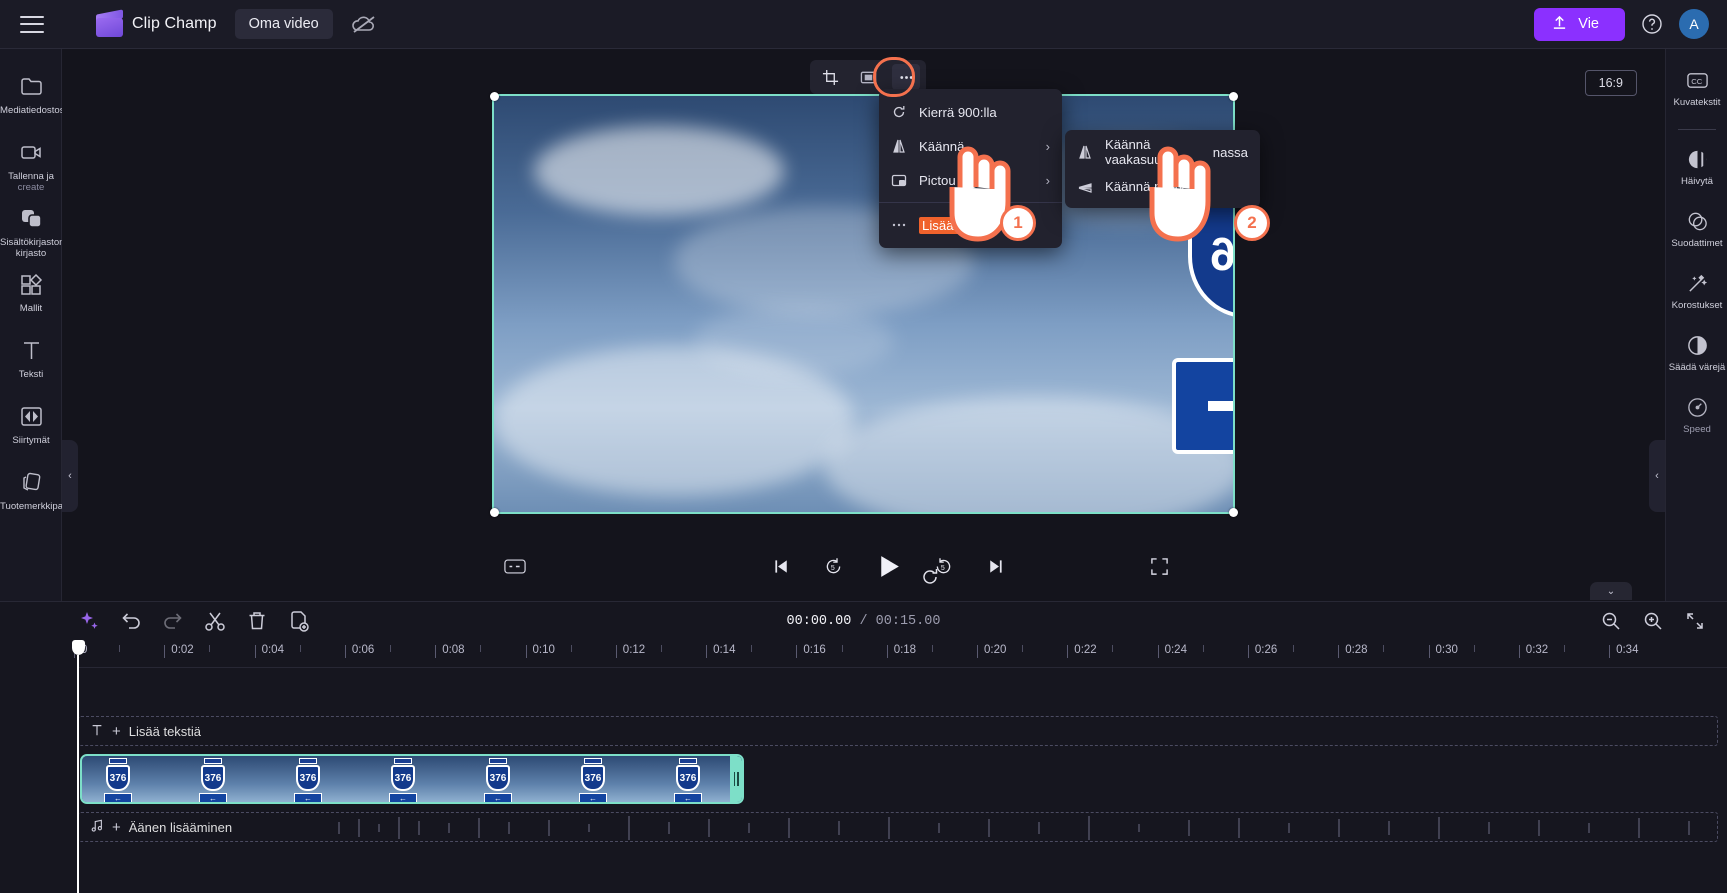  I want to click on left-panel-collapse: ‹, so click(70, 476).